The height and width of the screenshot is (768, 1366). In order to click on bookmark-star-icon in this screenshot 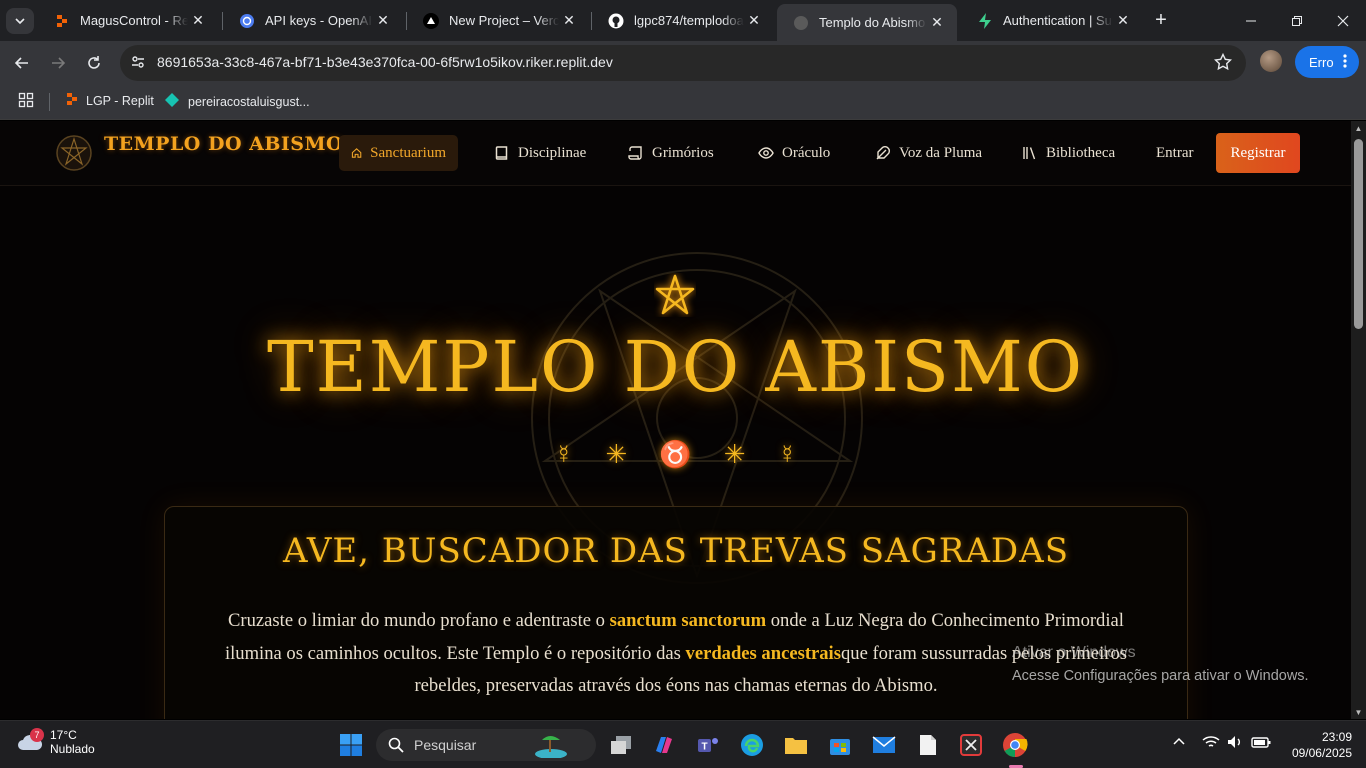, I will do `click(1223, 64)`.